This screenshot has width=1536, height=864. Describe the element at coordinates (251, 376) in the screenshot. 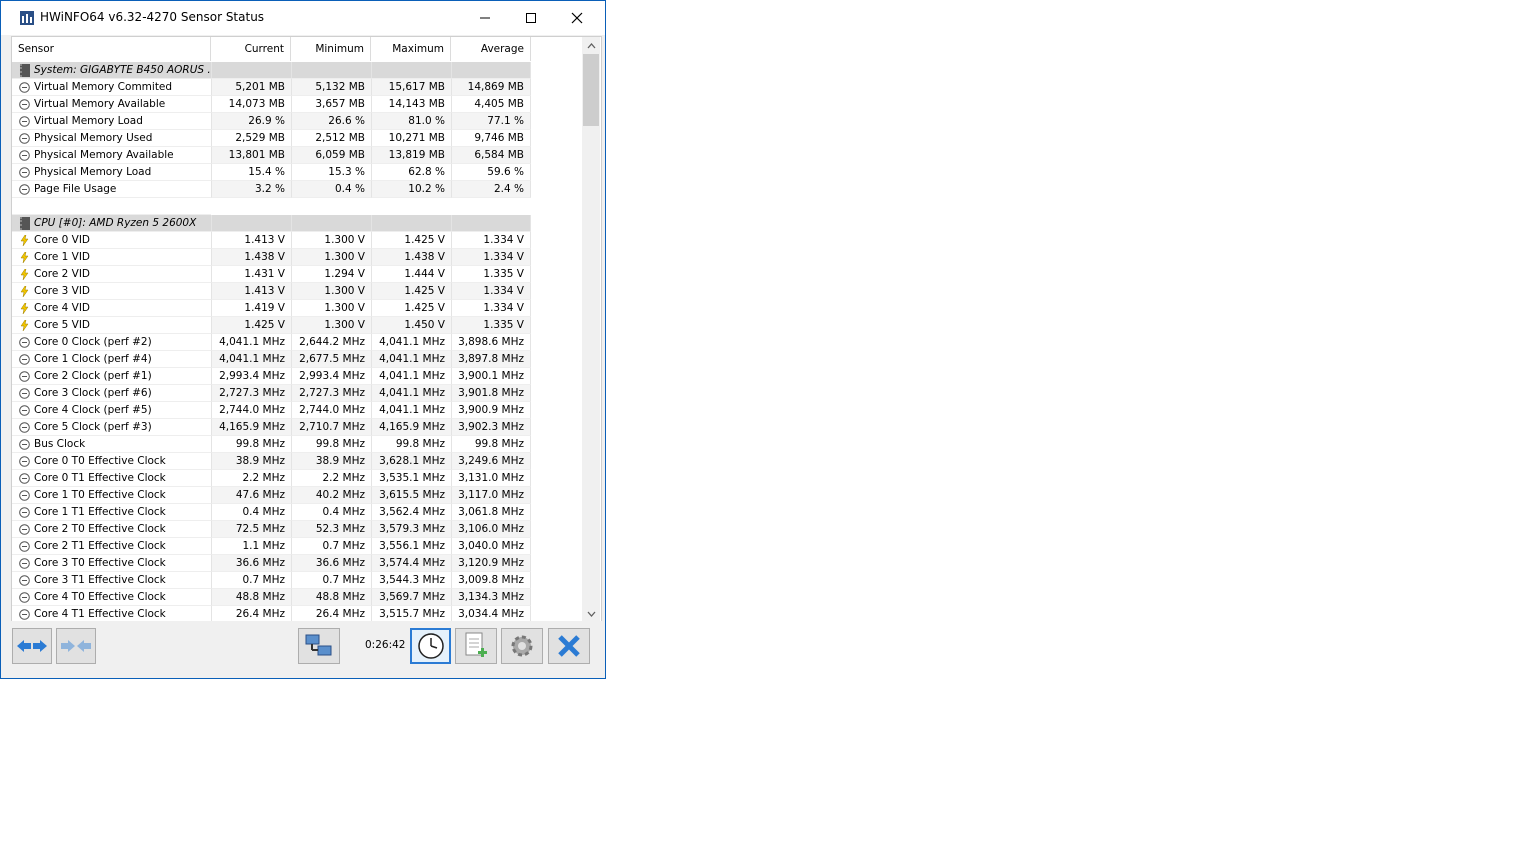

I see `current-value: 2,993.4 MHz` at that location.